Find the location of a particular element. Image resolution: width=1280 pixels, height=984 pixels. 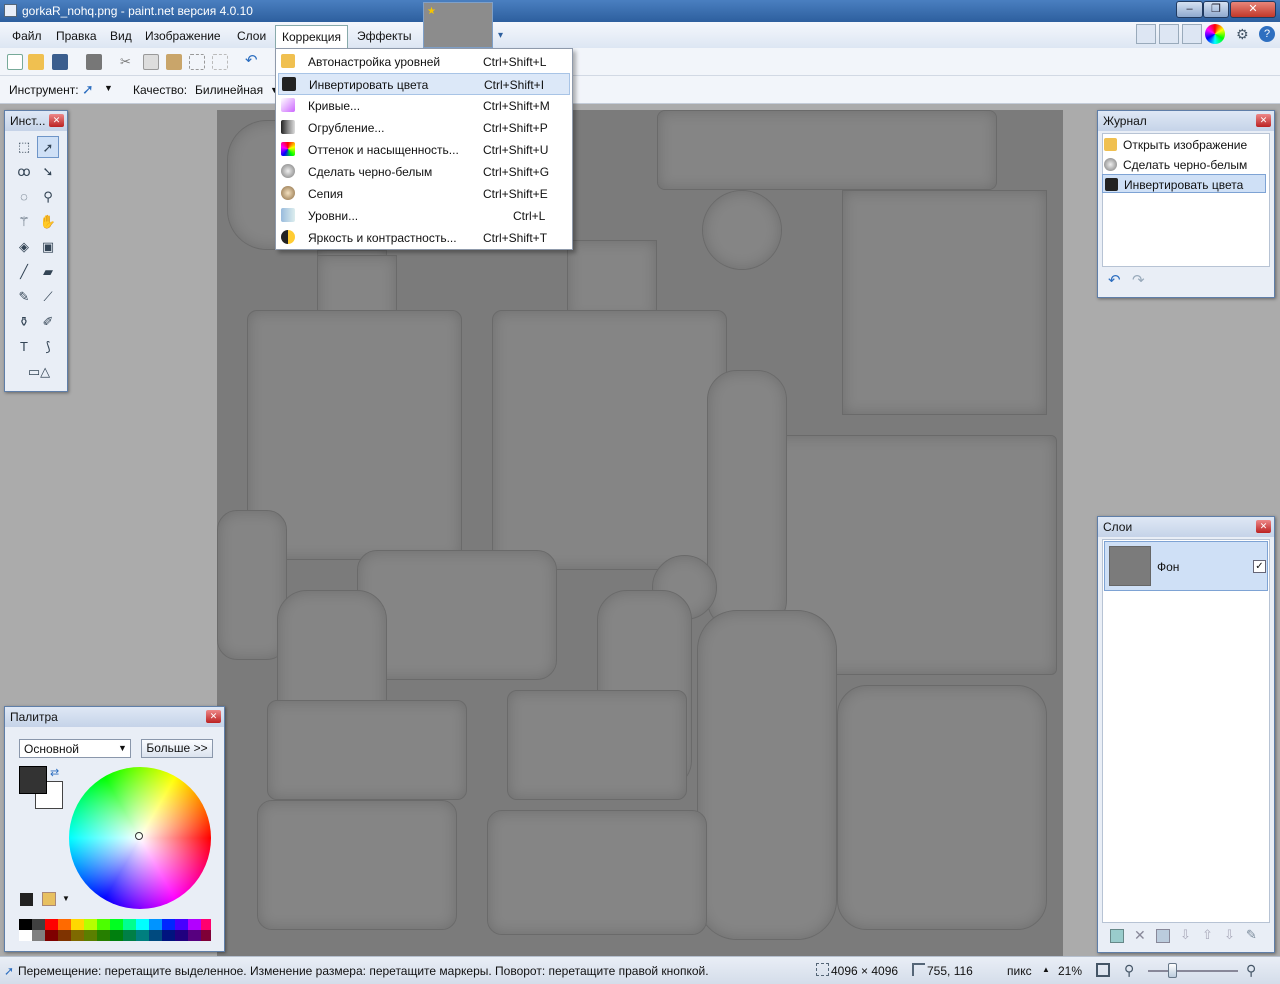

paste-icon is located at coordinates (174, 62).